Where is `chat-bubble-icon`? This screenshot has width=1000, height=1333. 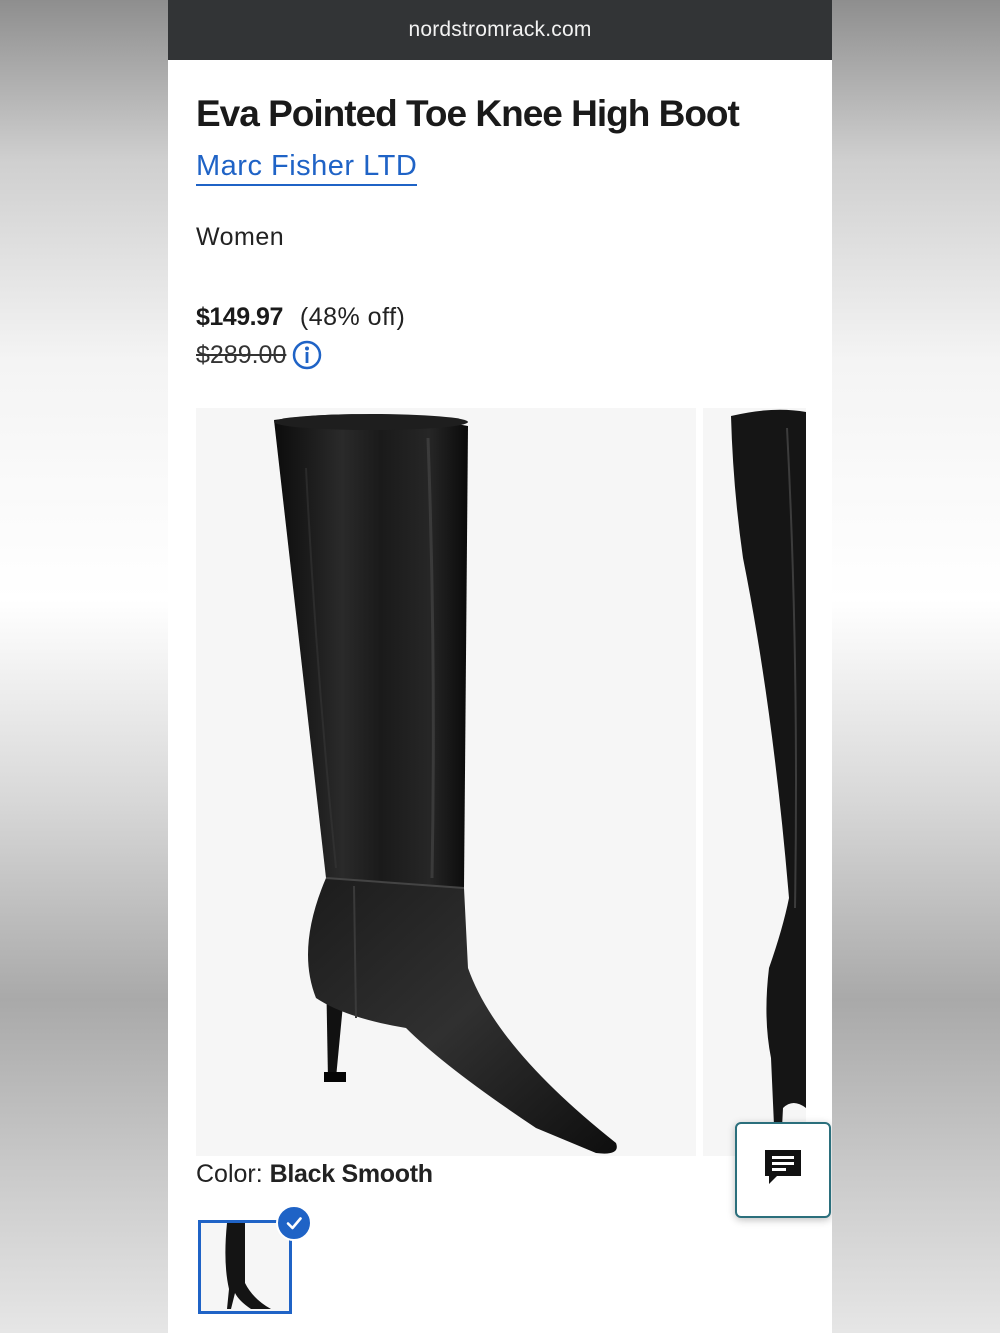
chat-bubble-icon is located at coordinates (783, 1170).